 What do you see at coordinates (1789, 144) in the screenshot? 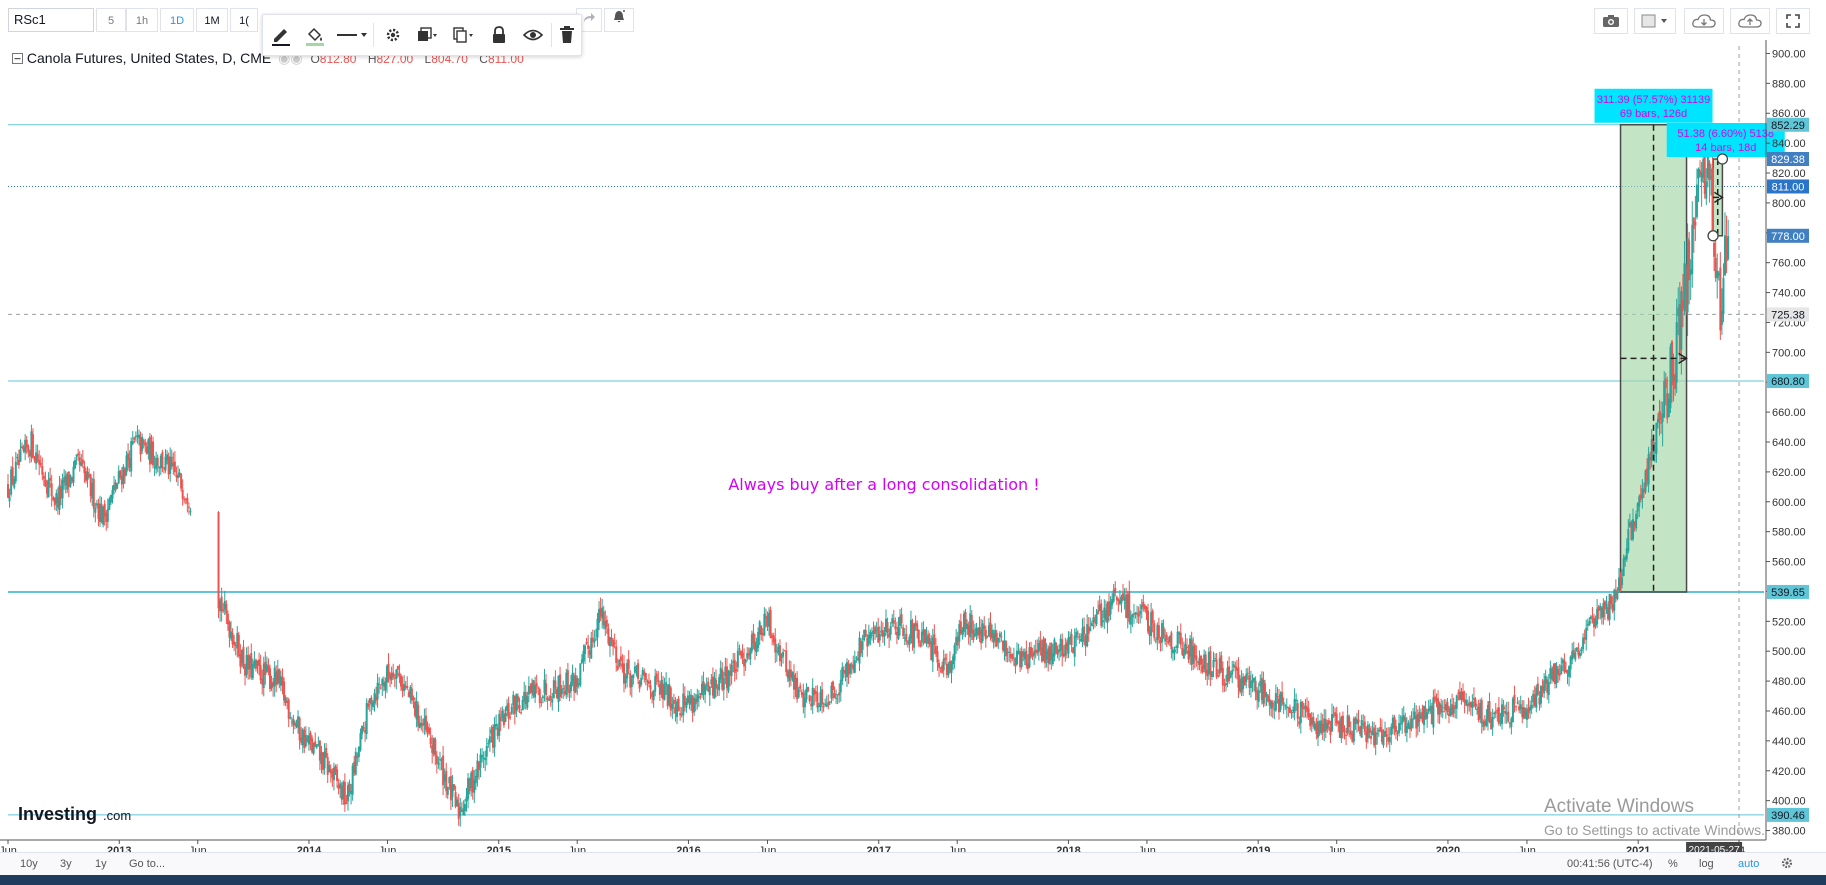
I see `price-tick-label: 840.00` at bounding box center [1789, 144].